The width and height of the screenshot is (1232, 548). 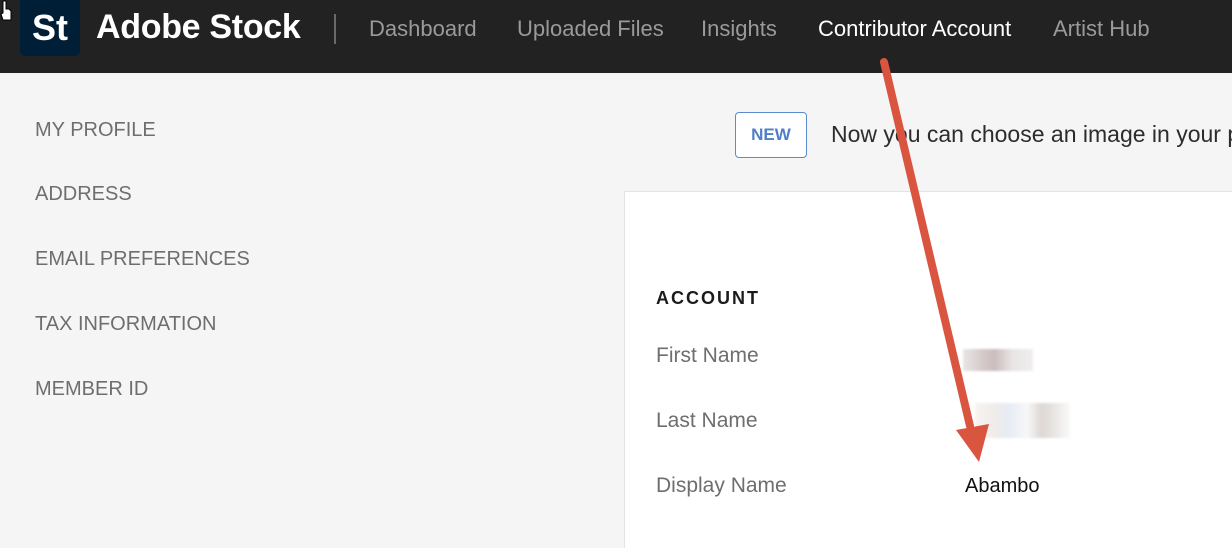 What do you see at coordinates (914, 29) in the screenshot?
I see `nav-contributor-account: Contributor Account` at bounding box center [914, 29].